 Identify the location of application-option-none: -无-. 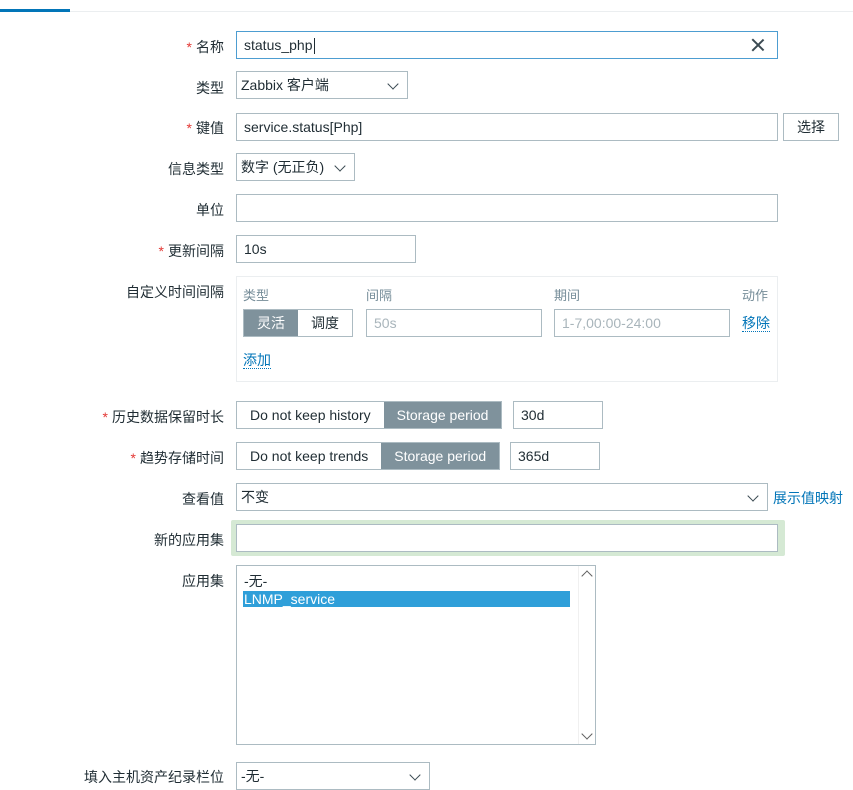
(406, 581).